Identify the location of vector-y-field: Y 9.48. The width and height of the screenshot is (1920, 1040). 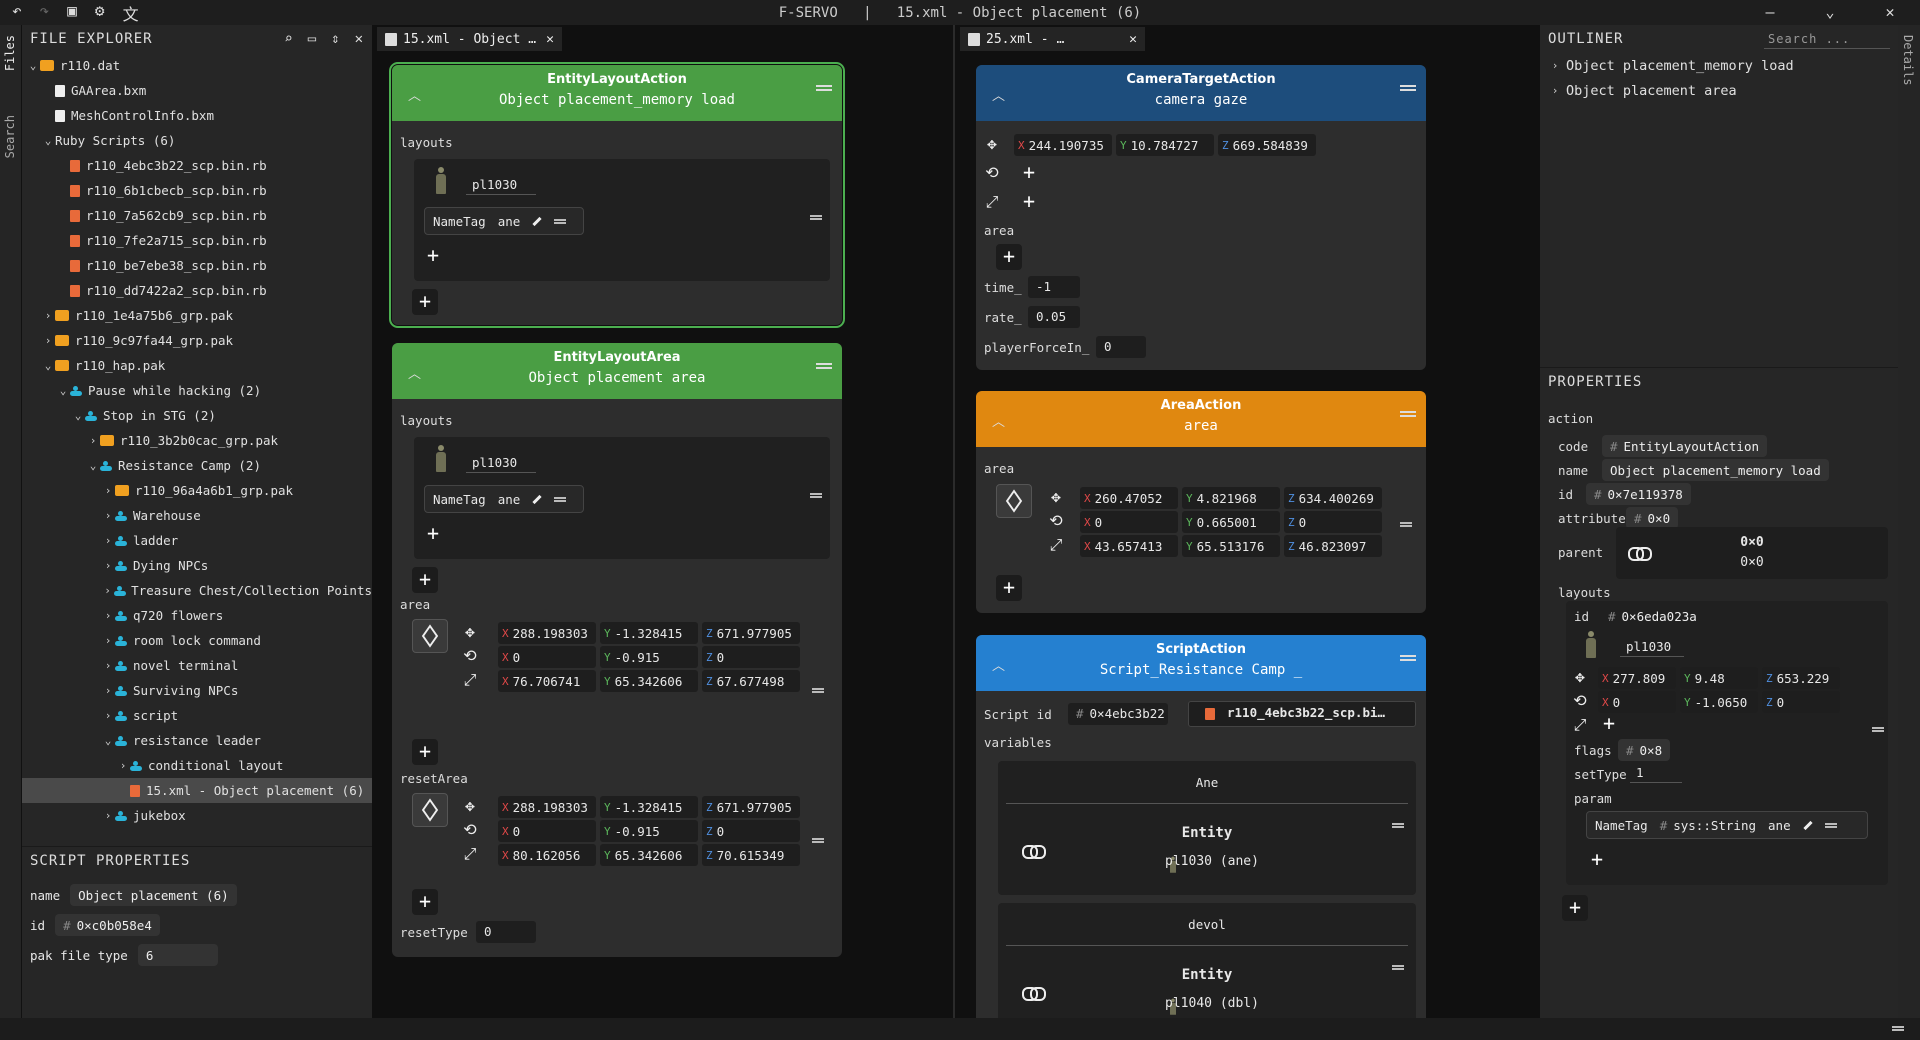
(1719, 678).